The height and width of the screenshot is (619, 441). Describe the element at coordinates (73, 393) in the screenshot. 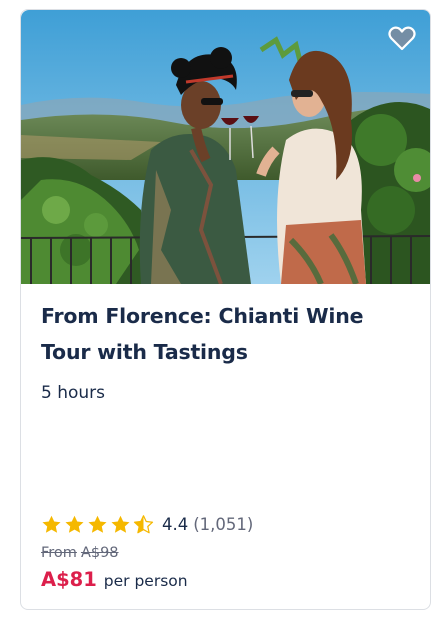

I see `activity-duration: 5 hours` at that location.